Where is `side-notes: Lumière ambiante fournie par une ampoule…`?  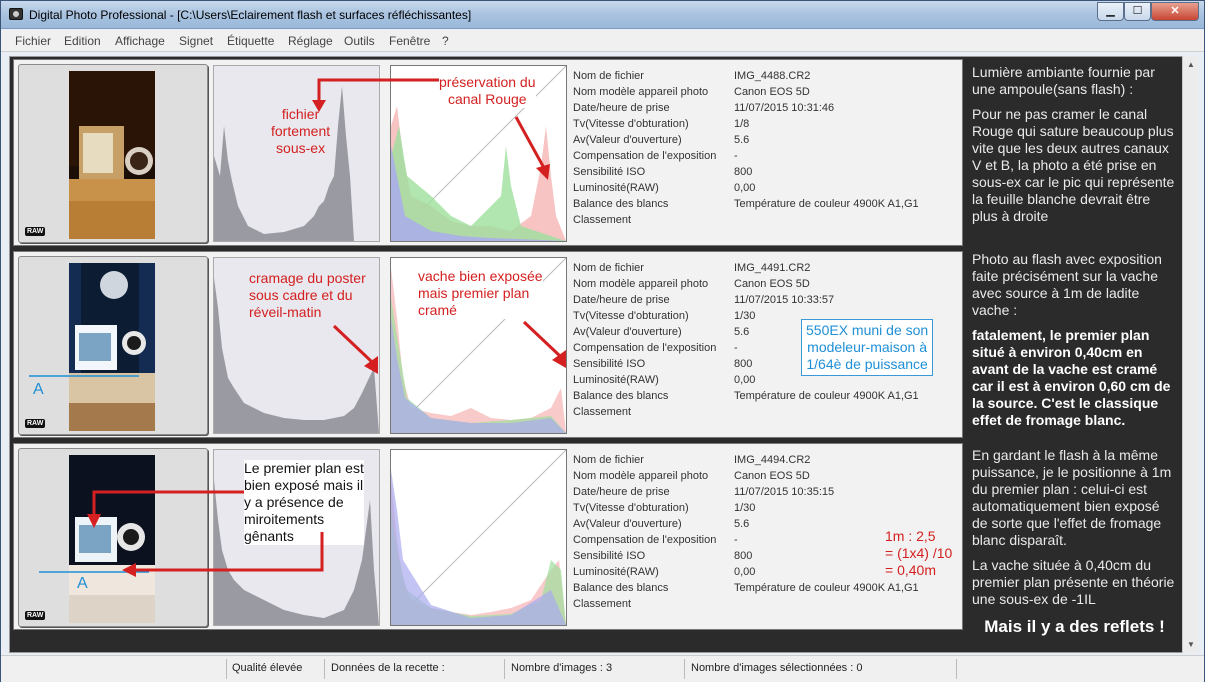 side-notes: Lumière ambiante fournie par une ampoule… is located at coordinates (1074, 353).